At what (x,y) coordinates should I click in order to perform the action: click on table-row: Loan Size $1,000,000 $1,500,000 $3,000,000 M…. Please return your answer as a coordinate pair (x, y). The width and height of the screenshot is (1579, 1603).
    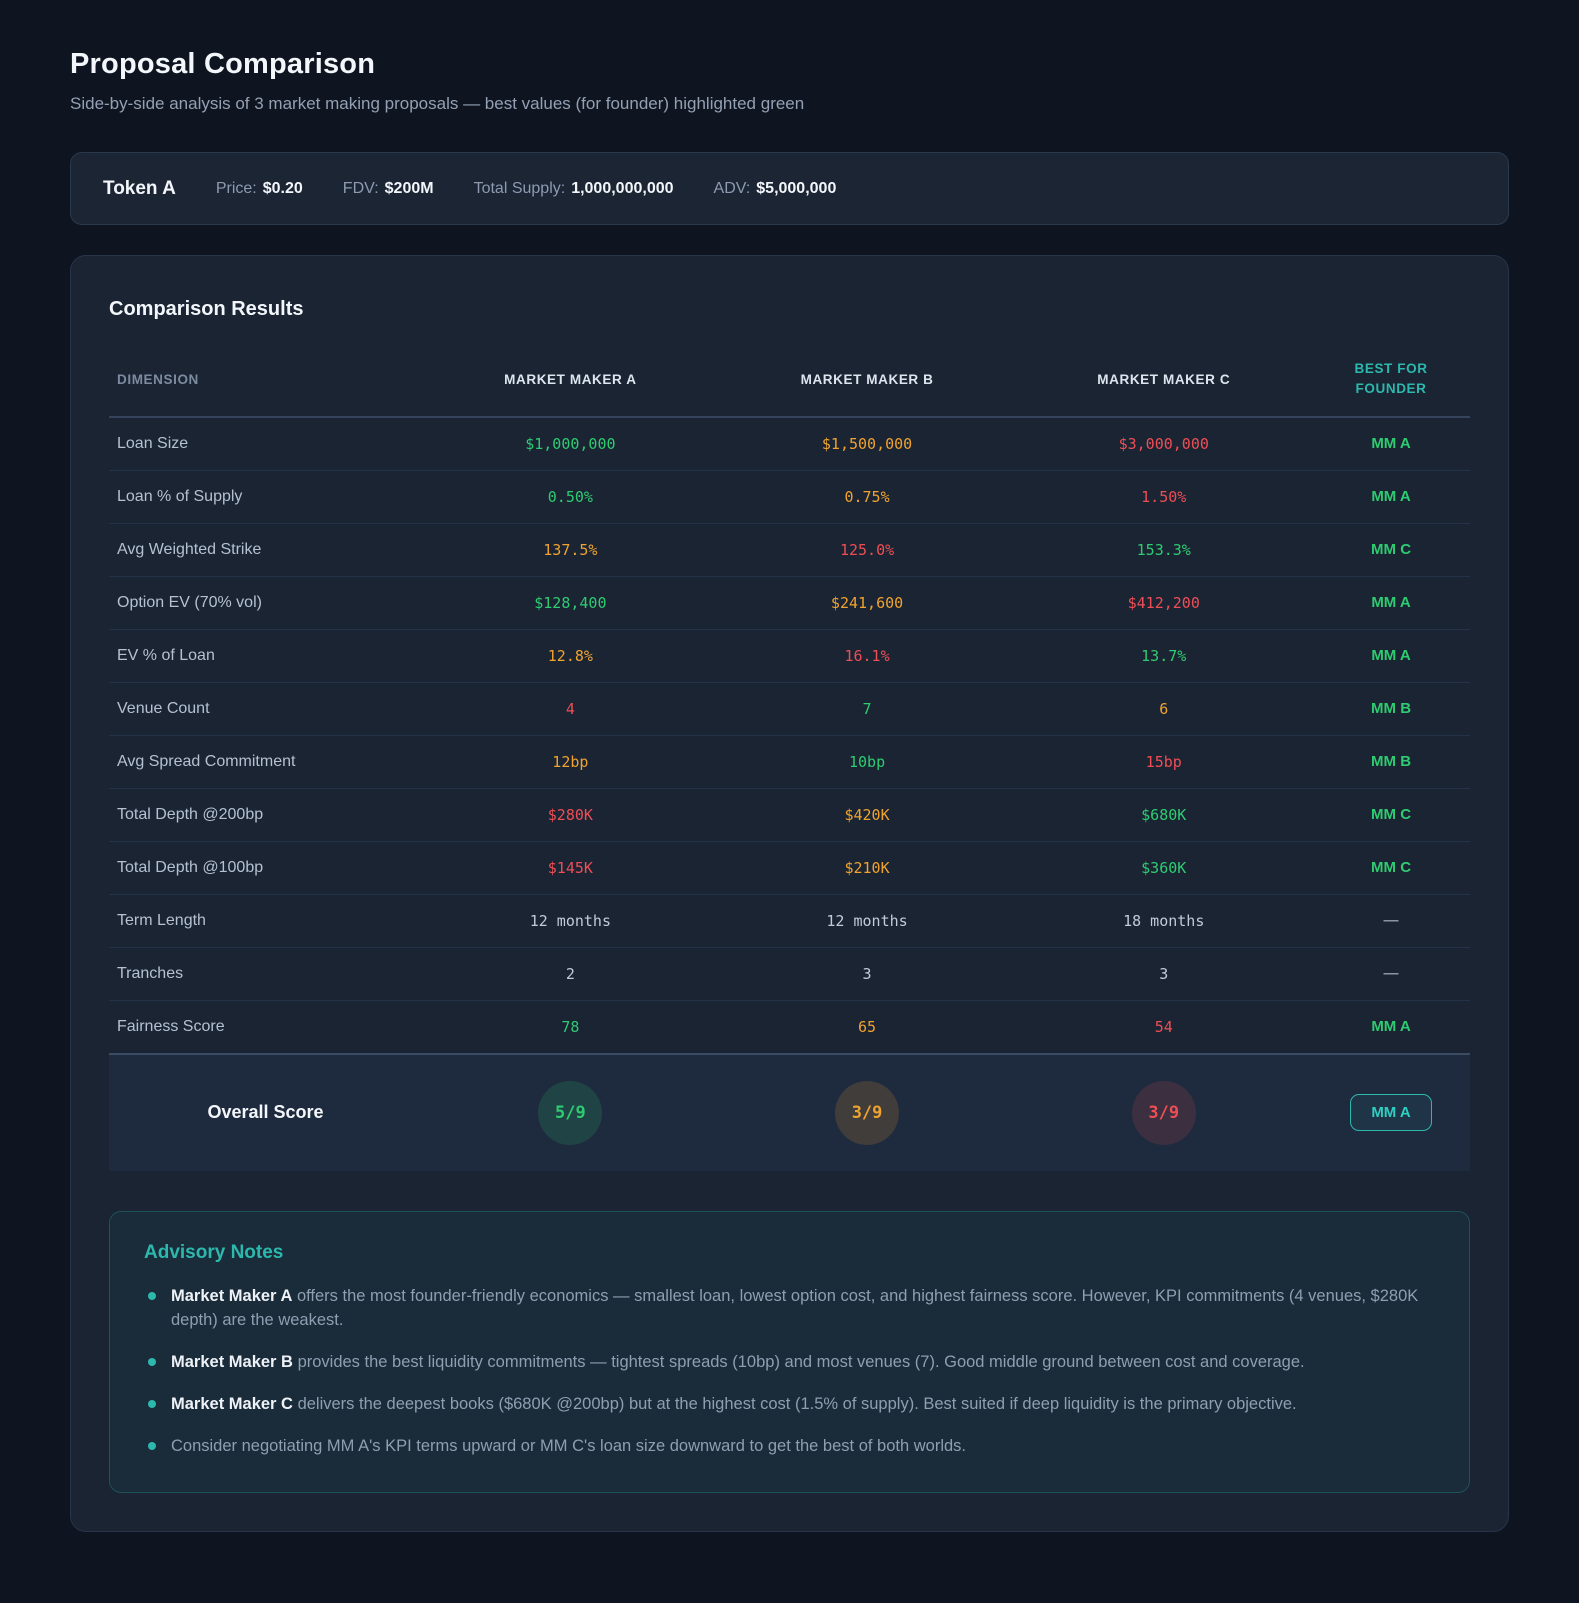
    Looking at the image, I should click on (789, 443).